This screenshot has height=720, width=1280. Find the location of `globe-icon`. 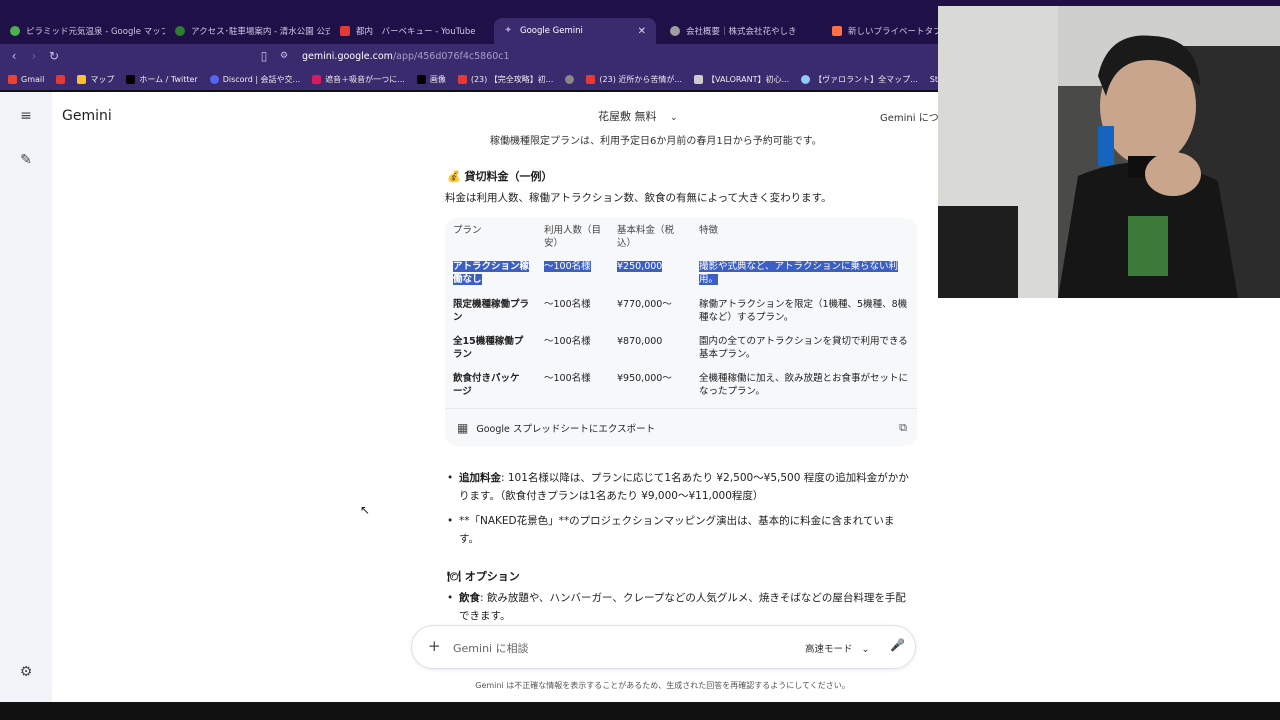

globe-icon is located at coordinates (570, 79).